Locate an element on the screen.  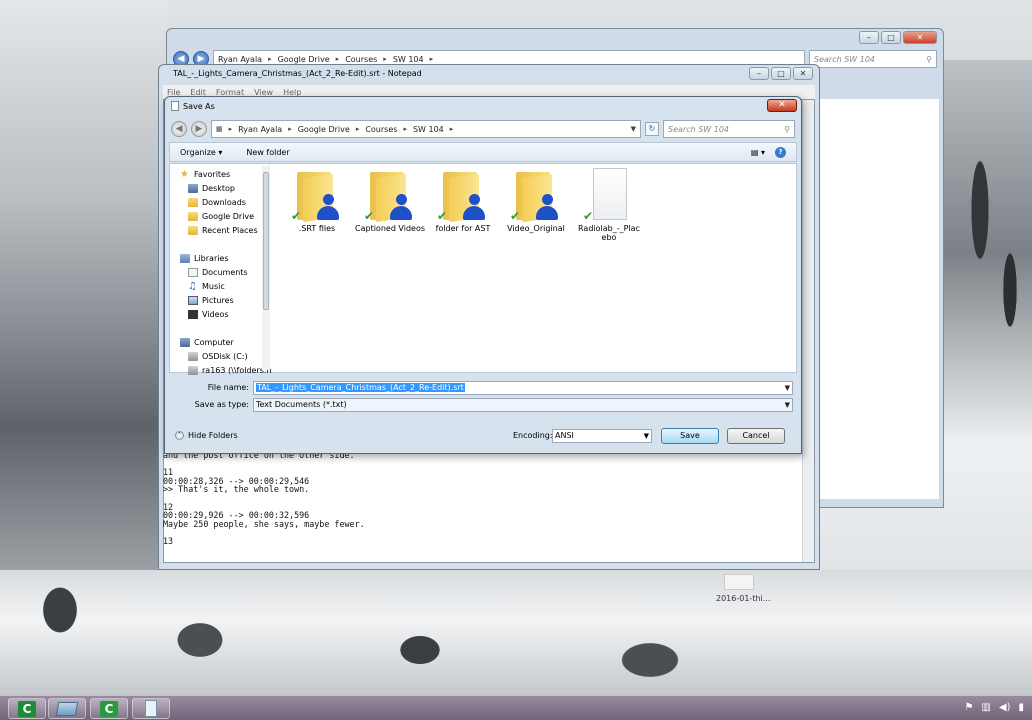
folder-item: ✔ folder for AST is located at coordinates (463, 200).